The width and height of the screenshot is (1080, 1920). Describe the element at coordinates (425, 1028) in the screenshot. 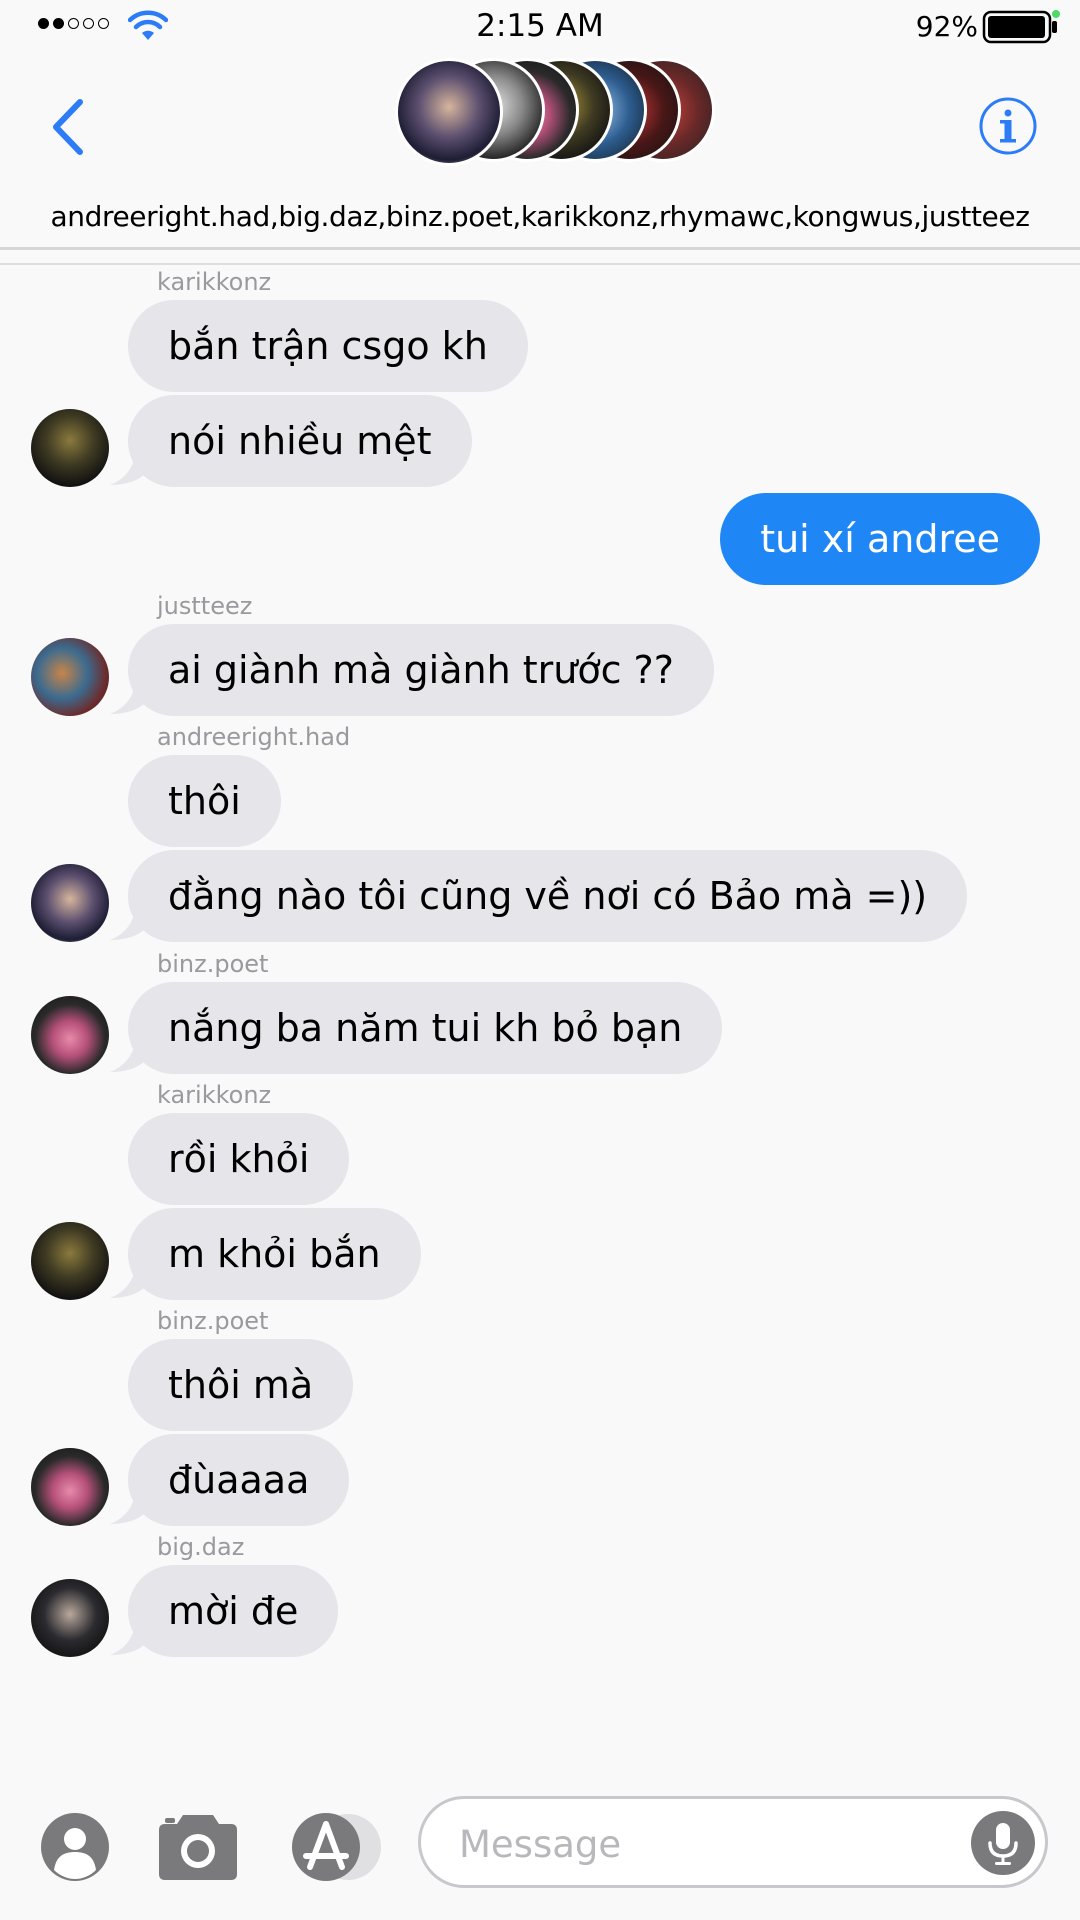

I see `message-bubble: nắng ba năm tui kh bỏ bạn` at that location.